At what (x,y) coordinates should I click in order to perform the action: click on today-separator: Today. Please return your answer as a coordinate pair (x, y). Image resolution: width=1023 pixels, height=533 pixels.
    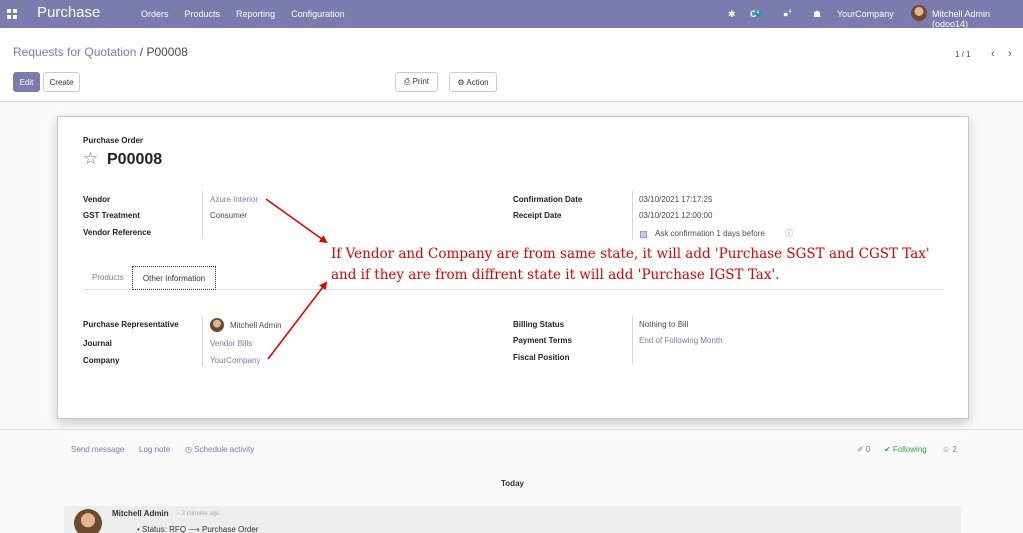
    Looking at the image, I should click on (512, 483).